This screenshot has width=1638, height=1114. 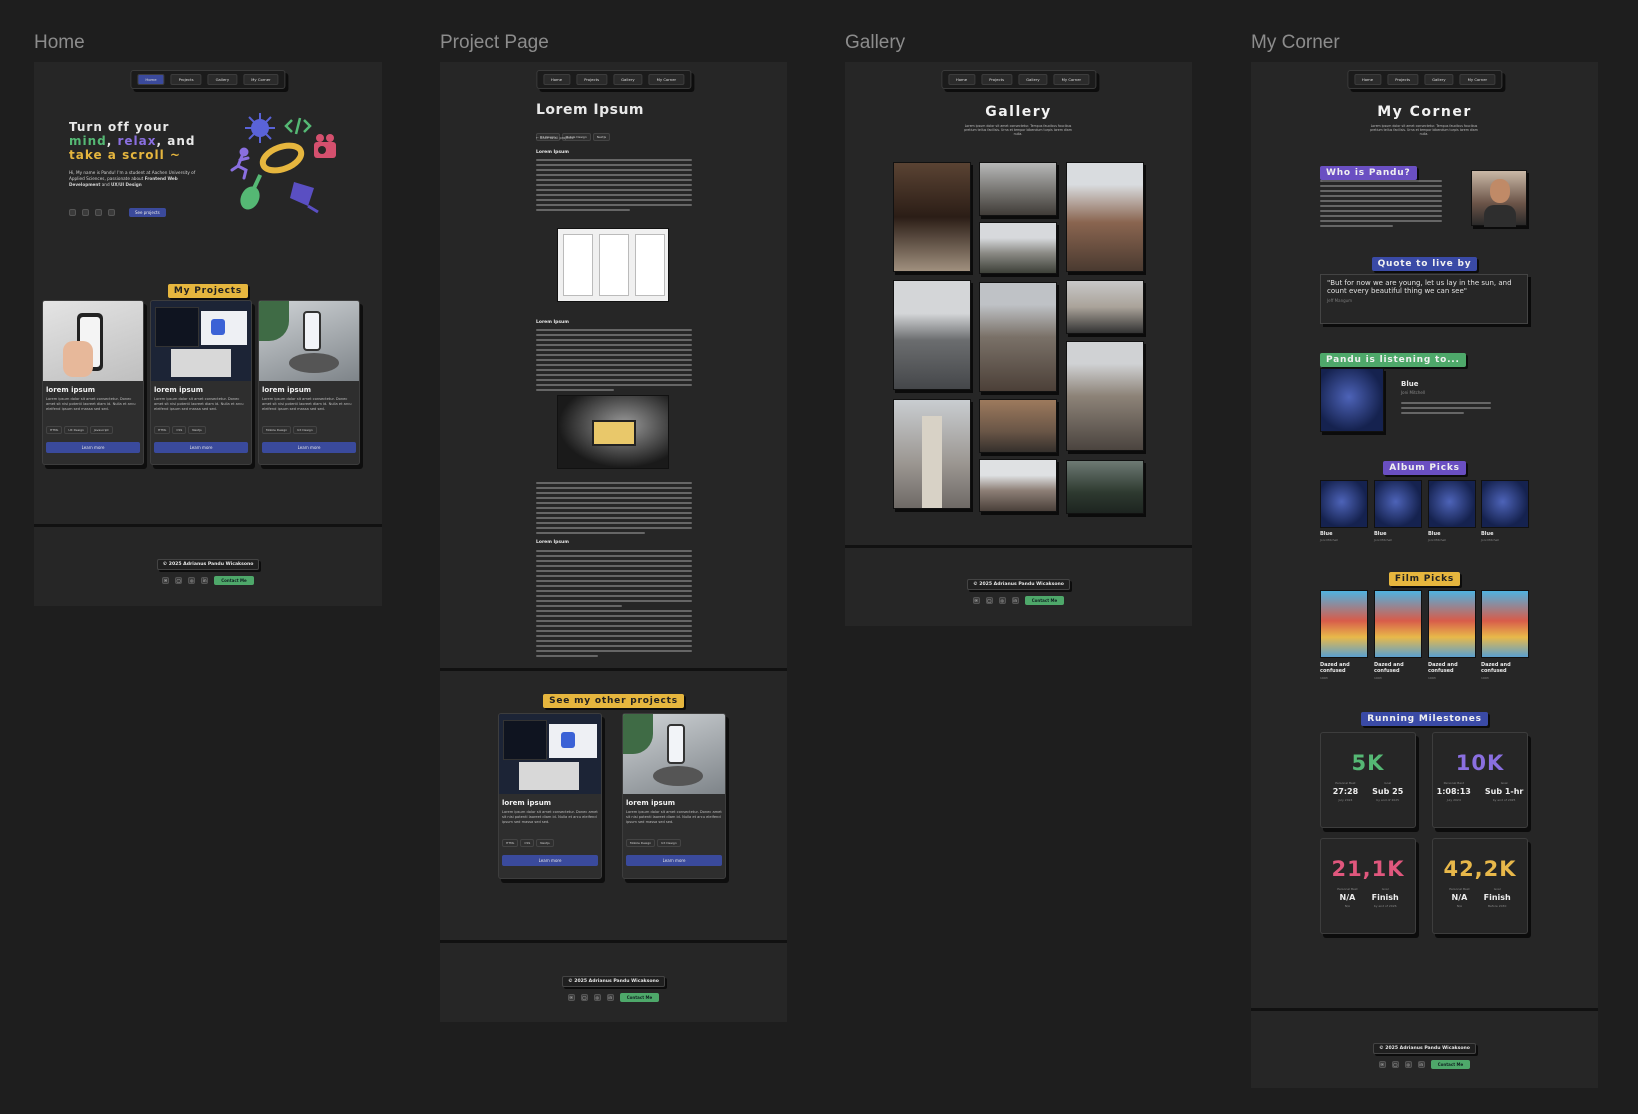 I want to click on project-title: Lorem Ipsum, so click(x=590, y=110).